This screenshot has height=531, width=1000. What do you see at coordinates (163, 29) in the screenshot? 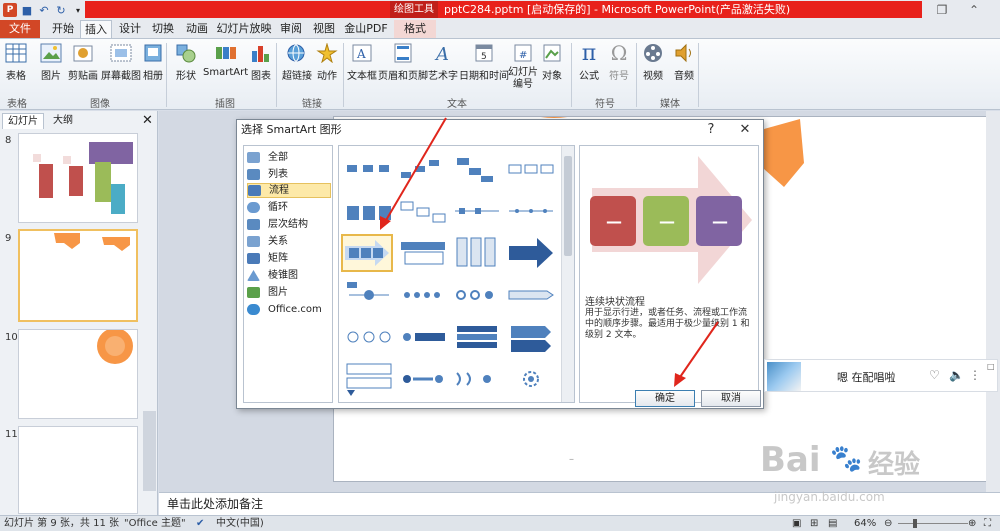
I see `tab-transitions: 切换` at bounding box center [163, 29].